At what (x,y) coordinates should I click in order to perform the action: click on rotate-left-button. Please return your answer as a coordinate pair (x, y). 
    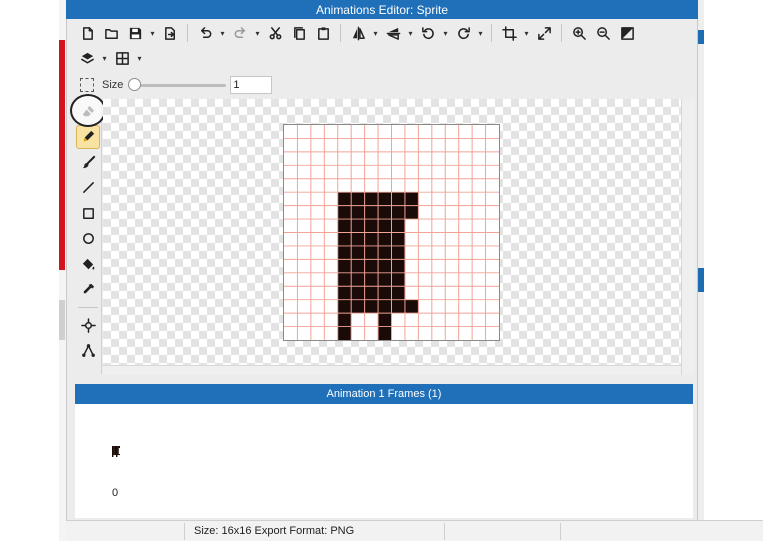
    Looking at the image, I should click on (428, 33).